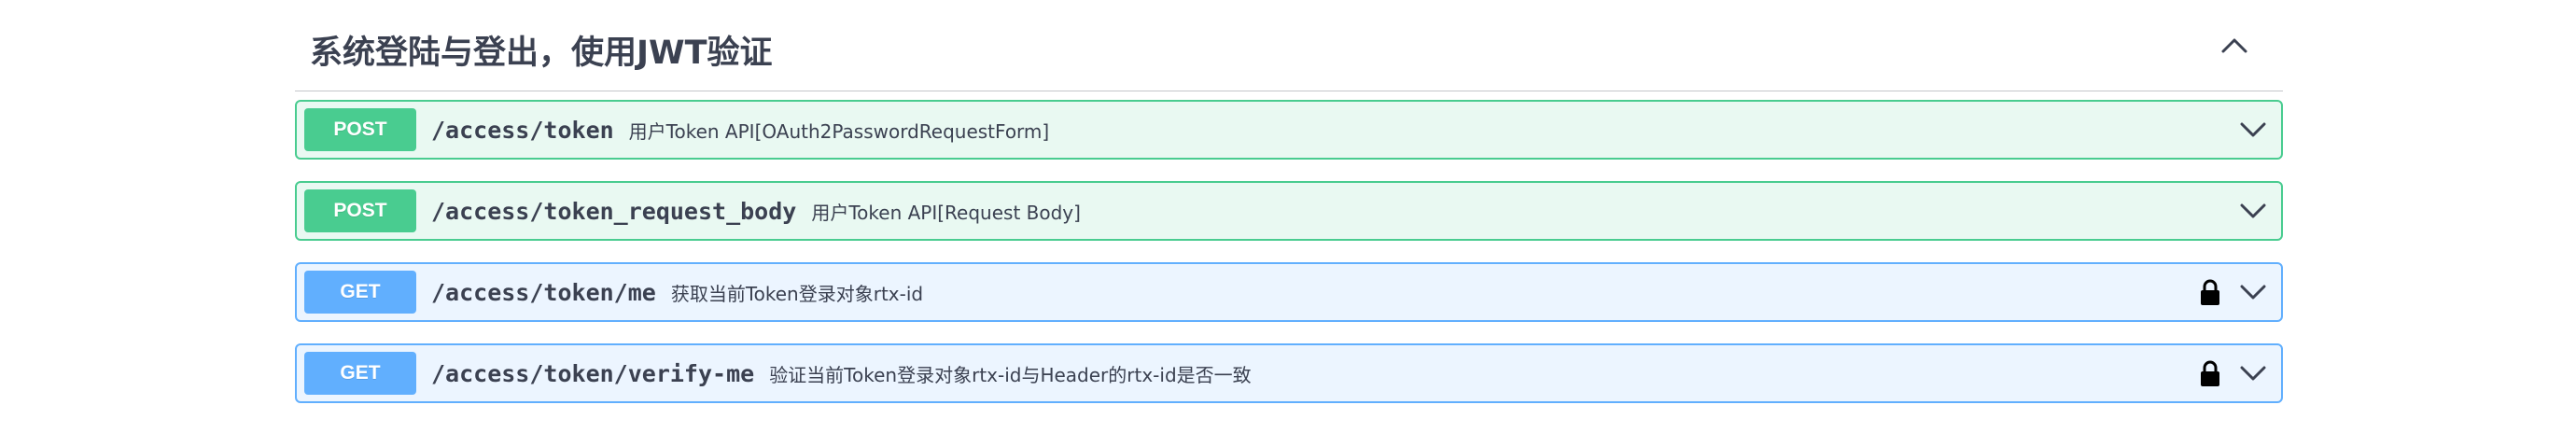 This screenshot has width=2576, height=433. What do you see at coordinates (946, 213) in the screenshot?
I see `operation-summary: 用户Token API[Request Body]` at bounding box center [946, 213].